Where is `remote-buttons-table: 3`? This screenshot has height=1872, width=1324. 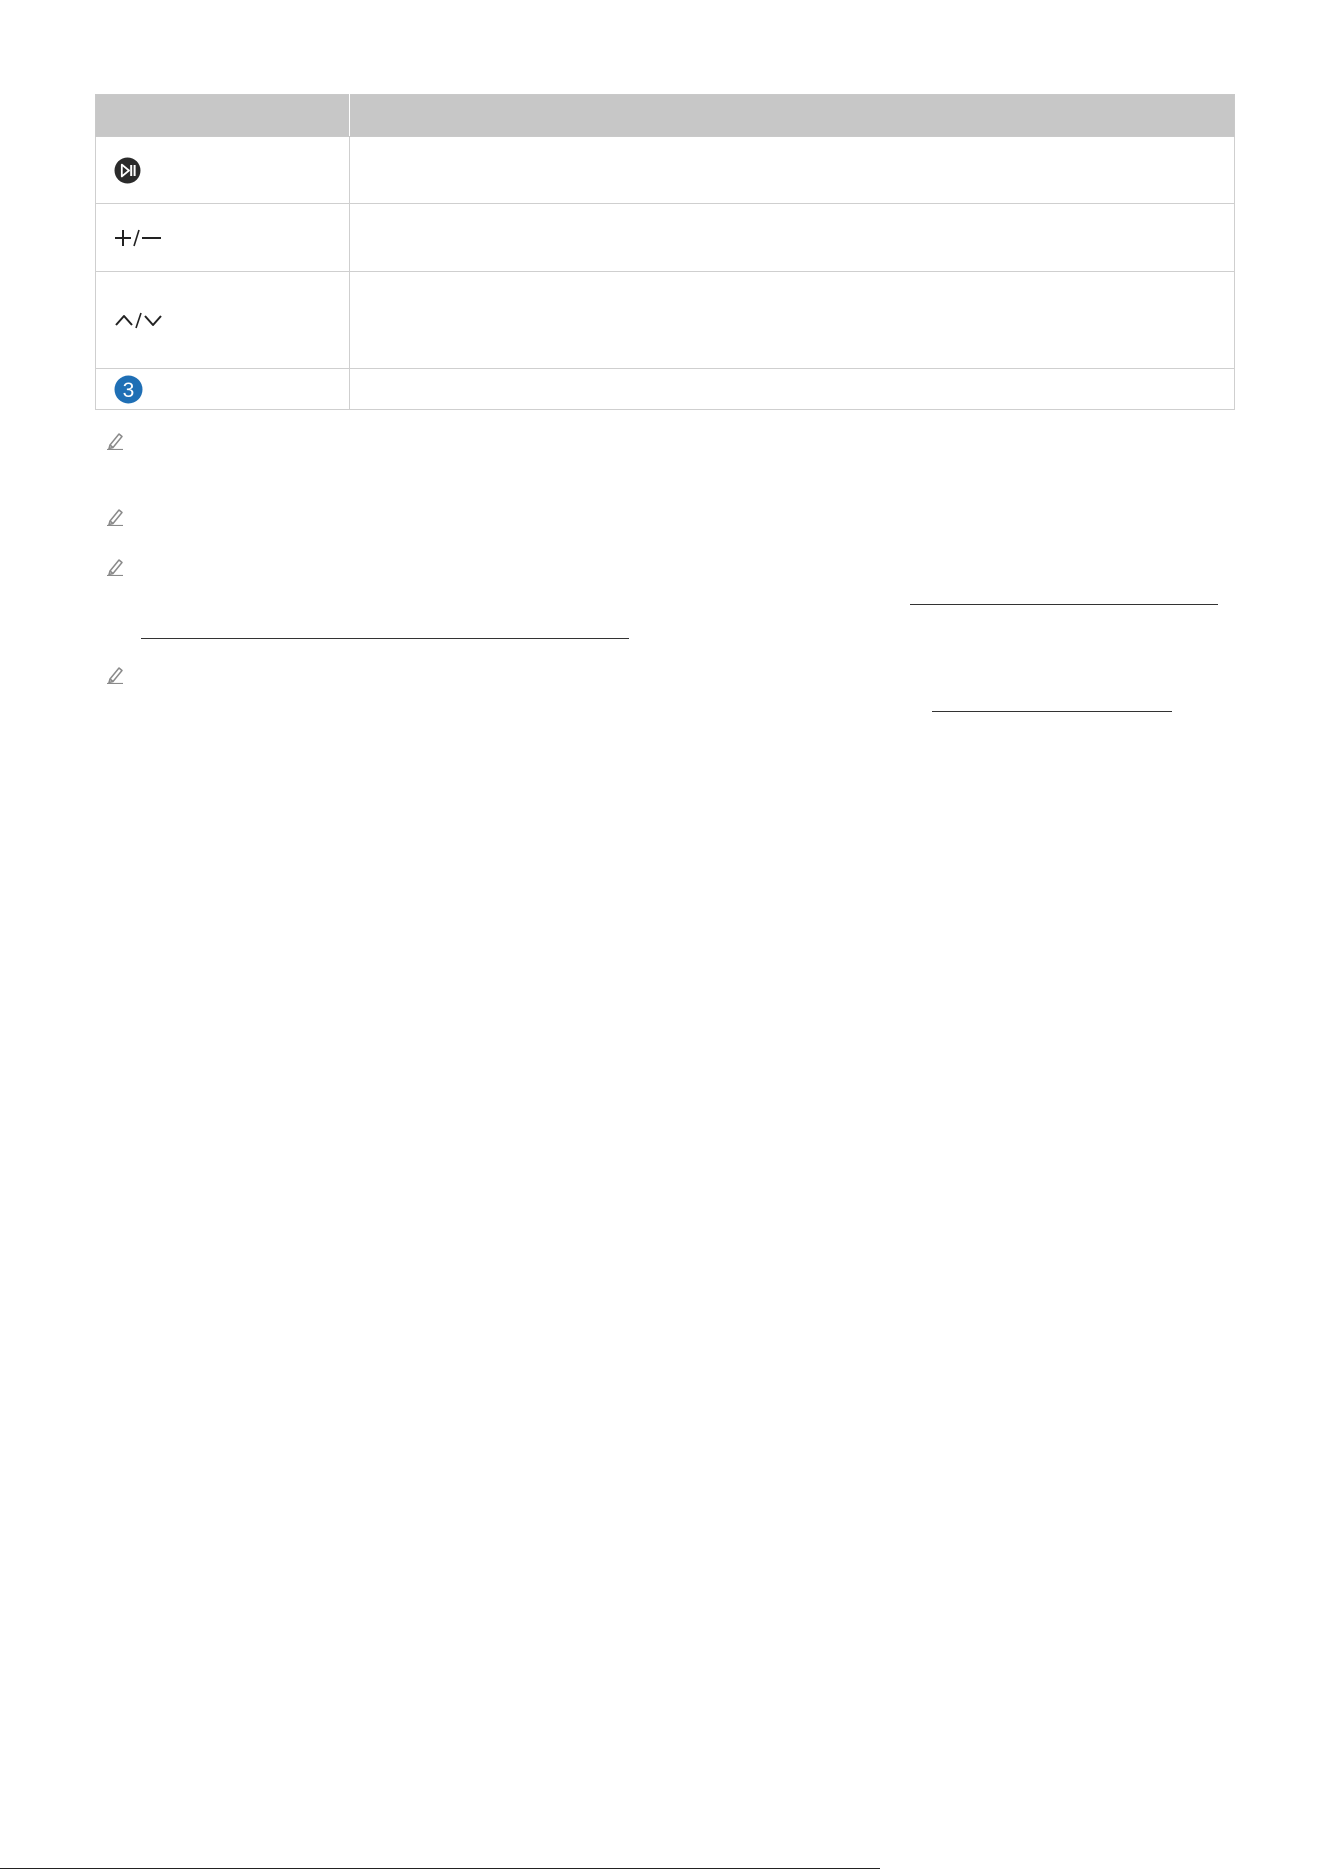
remote-buttons-table: 3 is located at coordinates (665, 252).